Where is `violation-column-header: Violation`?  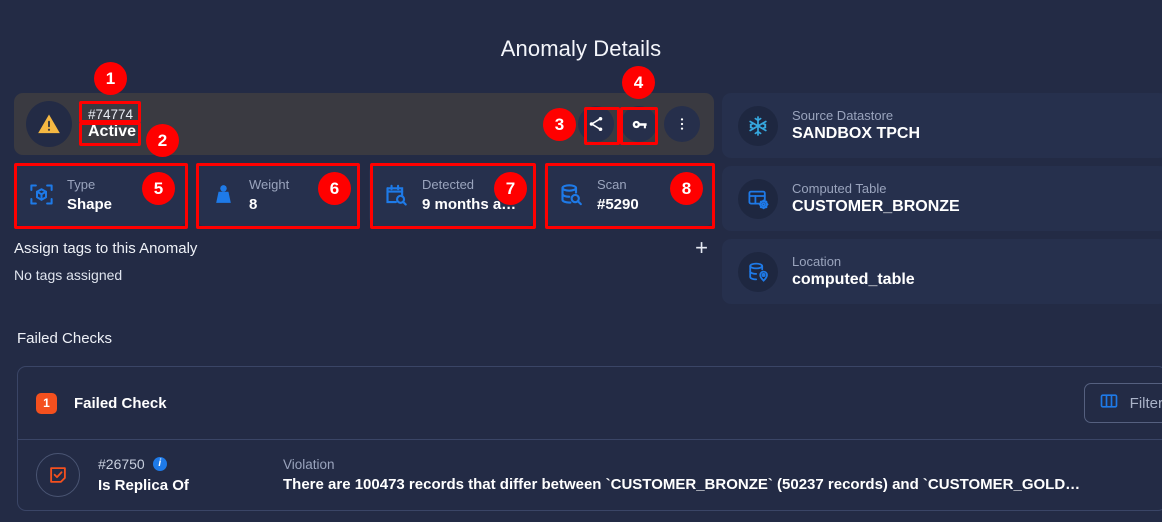 violation-column-header: Violation is located at coordinates (309, 464).